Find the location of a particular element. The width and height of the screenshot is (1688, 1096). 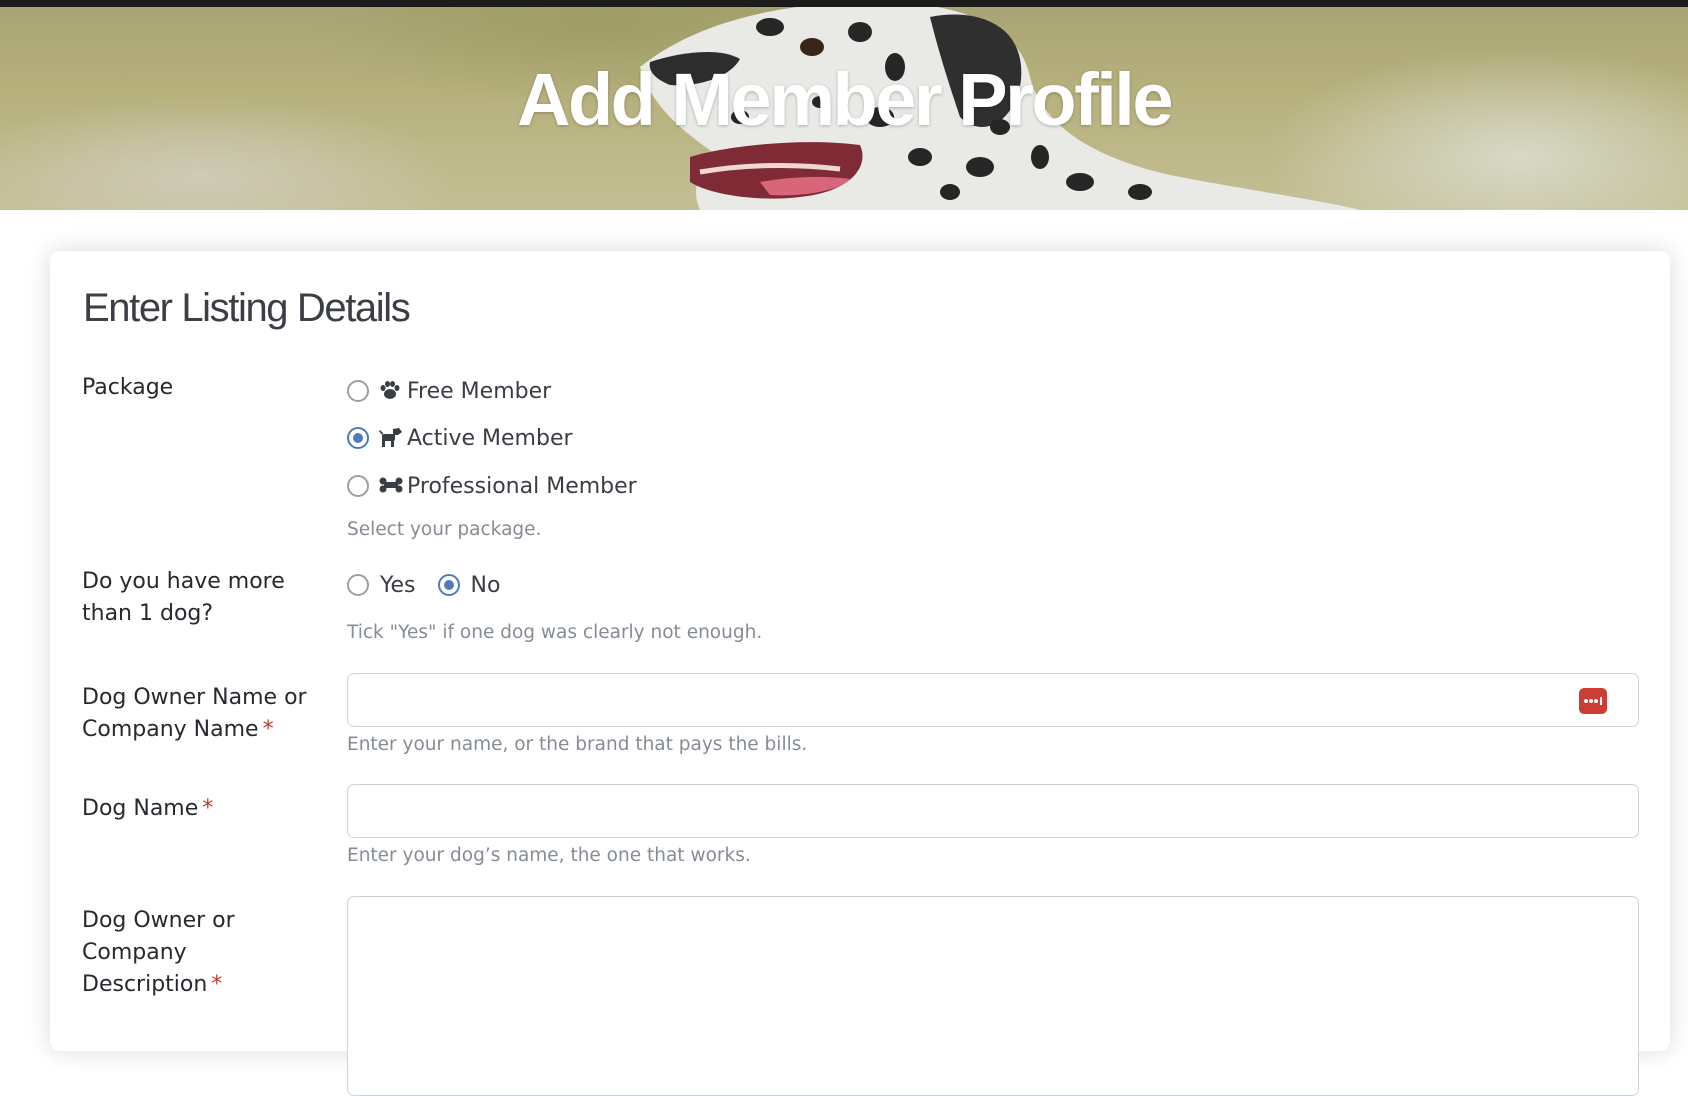

more-dogs-option-label: No is located at coordinates (485, 585).